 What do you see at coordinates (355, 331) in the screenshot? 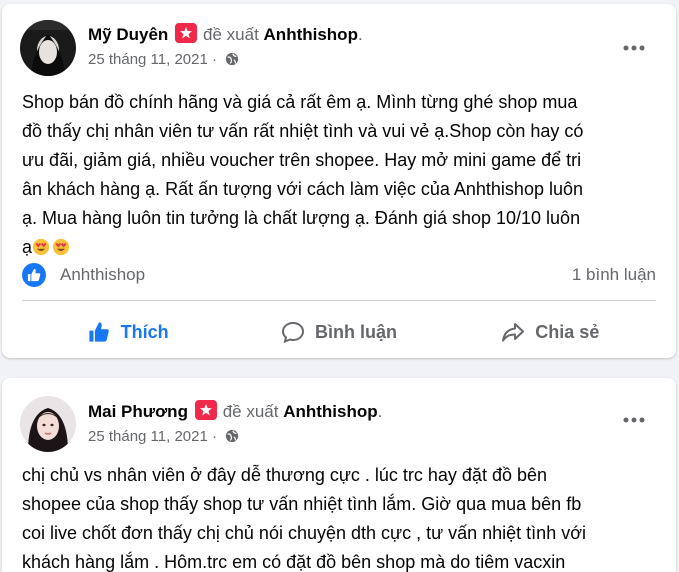
I see `comment-label: Bình luận` at bounding box center [355, 331].